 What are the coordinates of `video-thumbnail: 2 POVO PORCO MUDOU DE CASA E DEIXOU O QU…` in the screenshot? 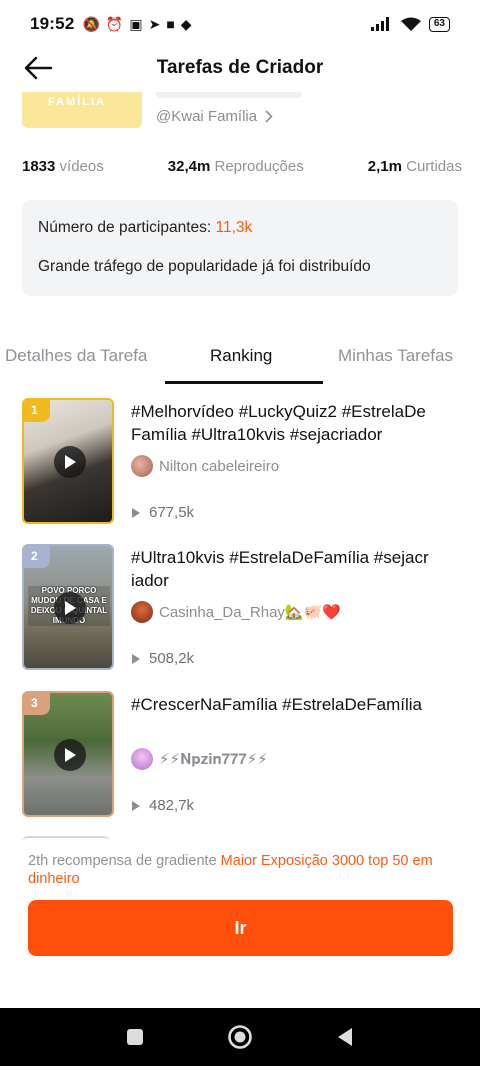 It's located at (68, 607).